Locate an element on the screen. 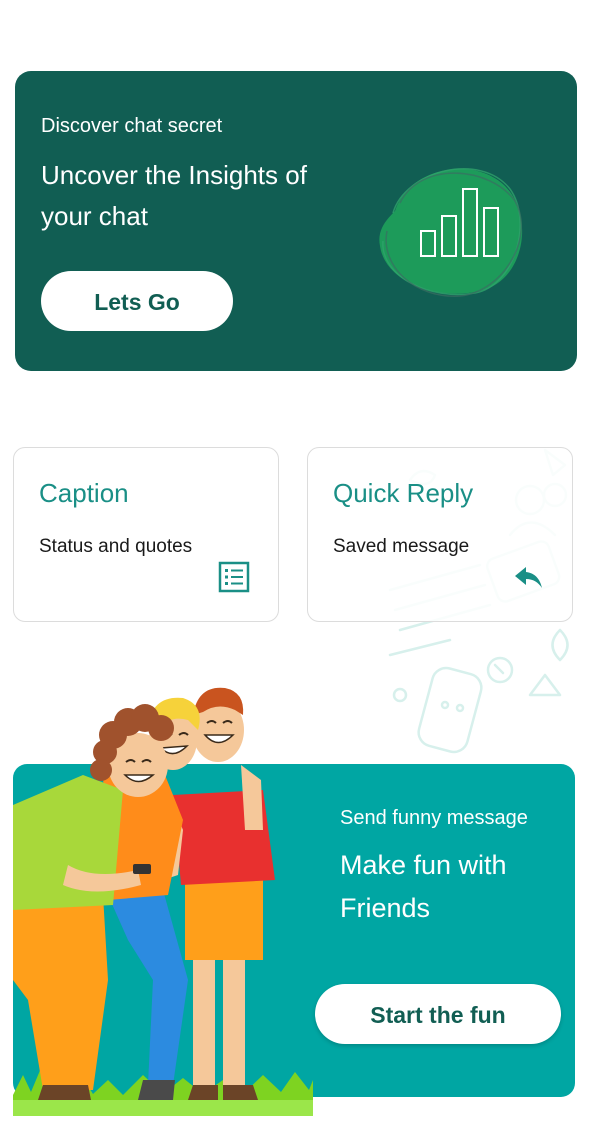 The width and height of the screenshot is (590, 1136). reply-icon is located at coordinates (528, 577).